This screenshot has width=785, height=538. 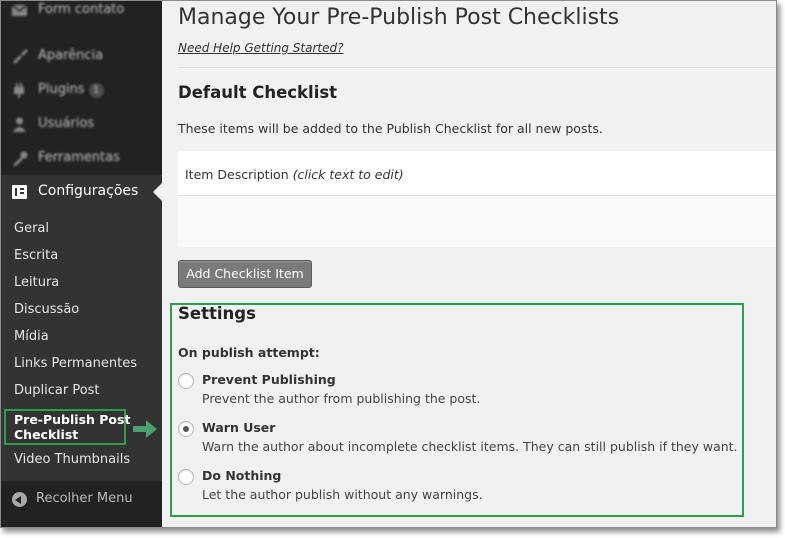 What do you see at coordinates (261, 48) in the screenshot?
I see `help-link: Need Help Getting Started?` at bounding box center [261, 48].